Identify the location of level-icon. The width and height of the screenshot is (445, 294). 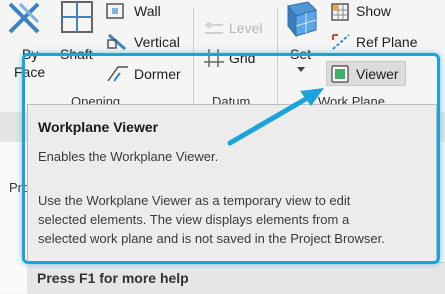
(214, 28).